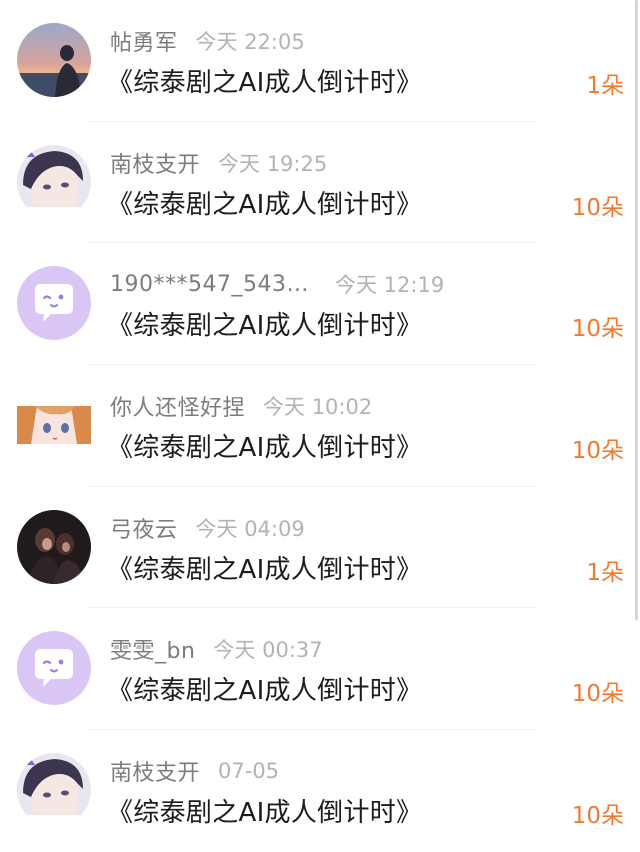  I want to click on sunset-silhouette-avatar-icon, so click(54, 60).